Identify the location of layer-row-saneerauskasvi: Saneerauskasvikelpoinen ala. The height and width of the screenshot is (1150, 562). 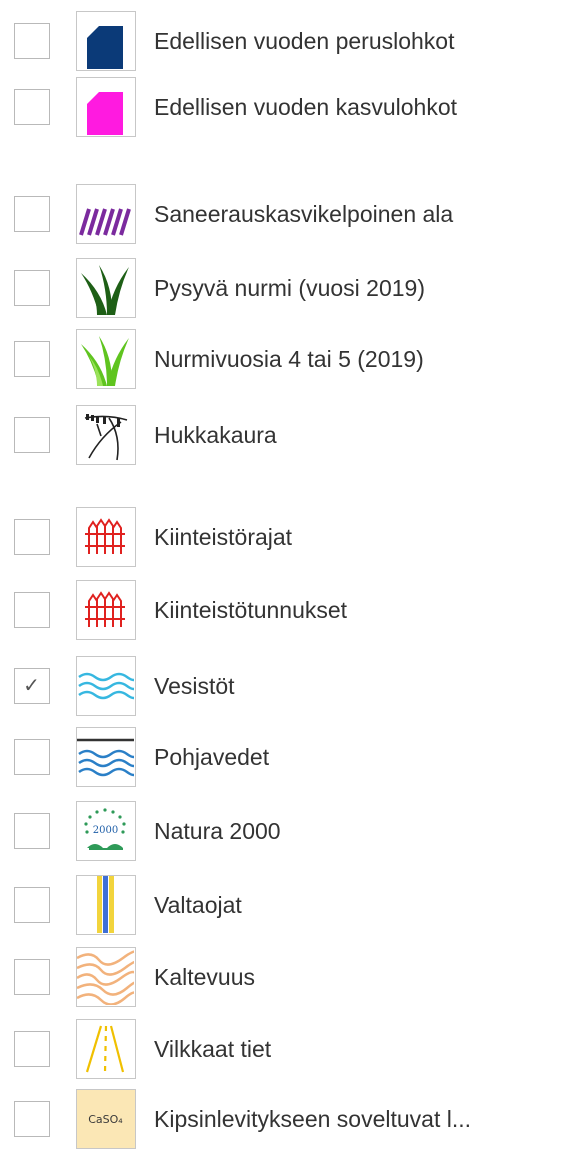
(281, 214).